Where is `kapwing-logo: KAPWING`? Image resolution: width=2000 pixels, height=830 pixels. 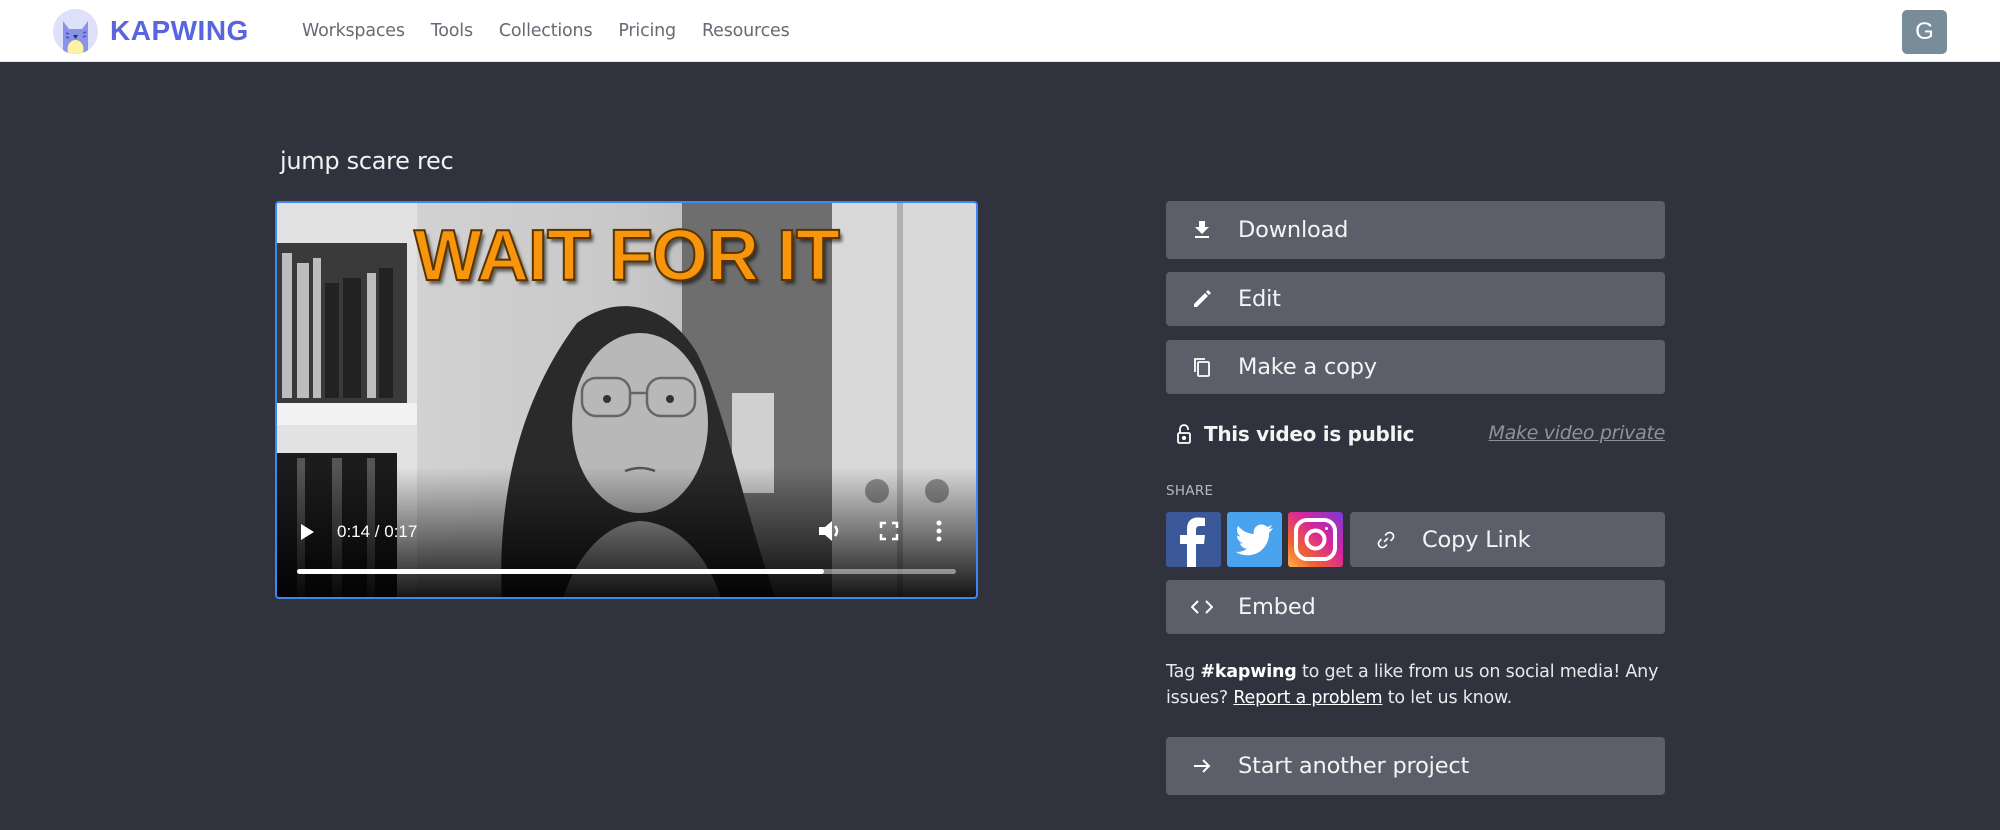 kapwing-logo: KAPWING is located at coordinates (151, 31).